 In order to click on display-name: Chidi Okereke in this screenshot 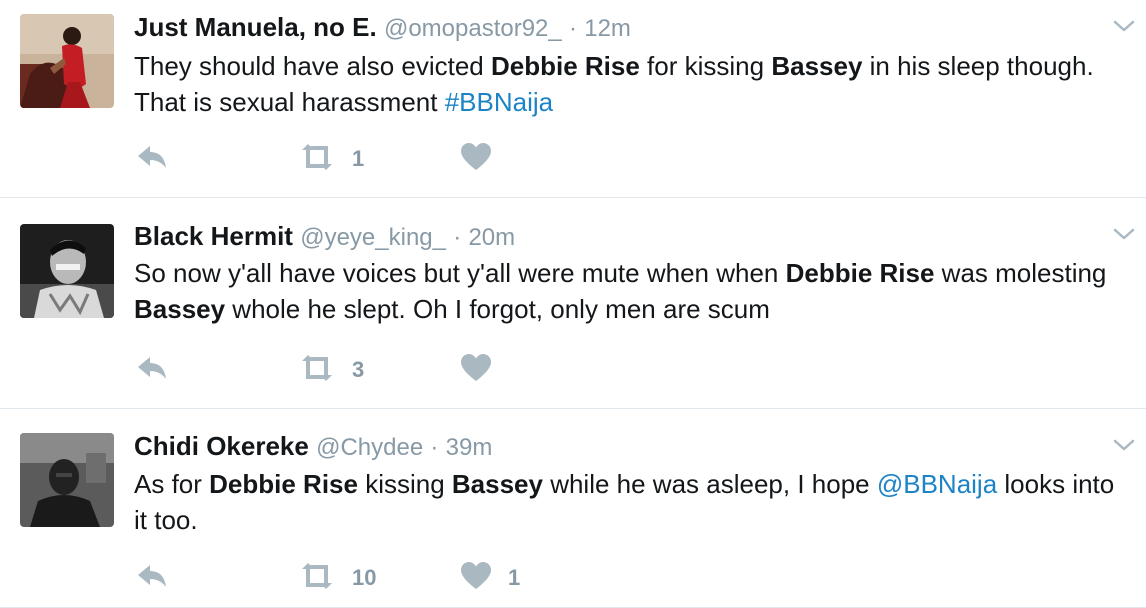, I will do `click(221, 446)`.